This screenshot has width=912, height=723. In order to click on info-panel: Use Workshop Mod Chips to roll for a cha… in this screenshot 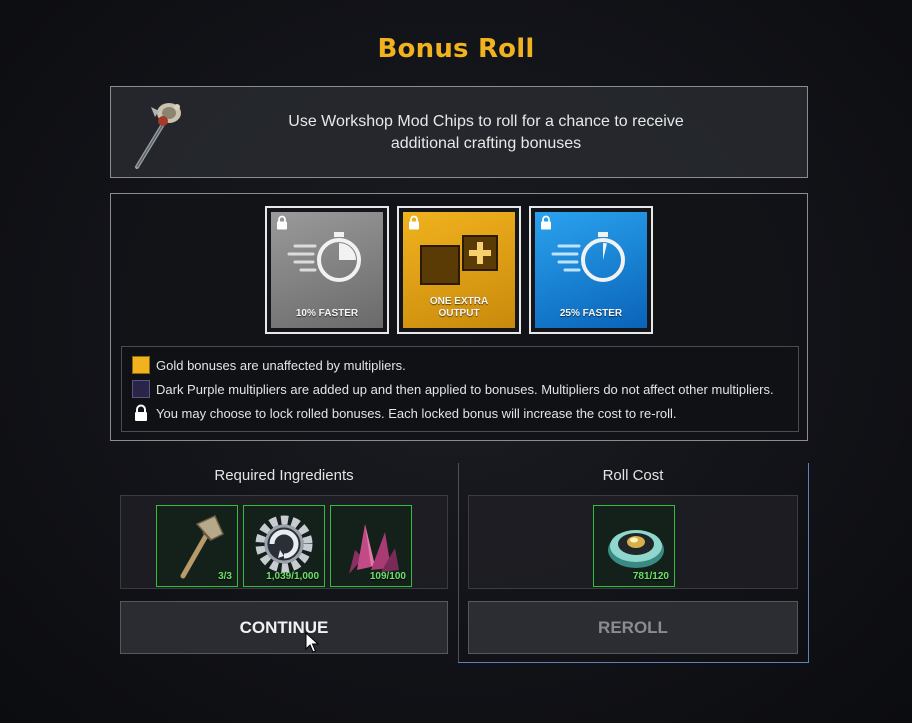, I will do `click(459, 132)`.